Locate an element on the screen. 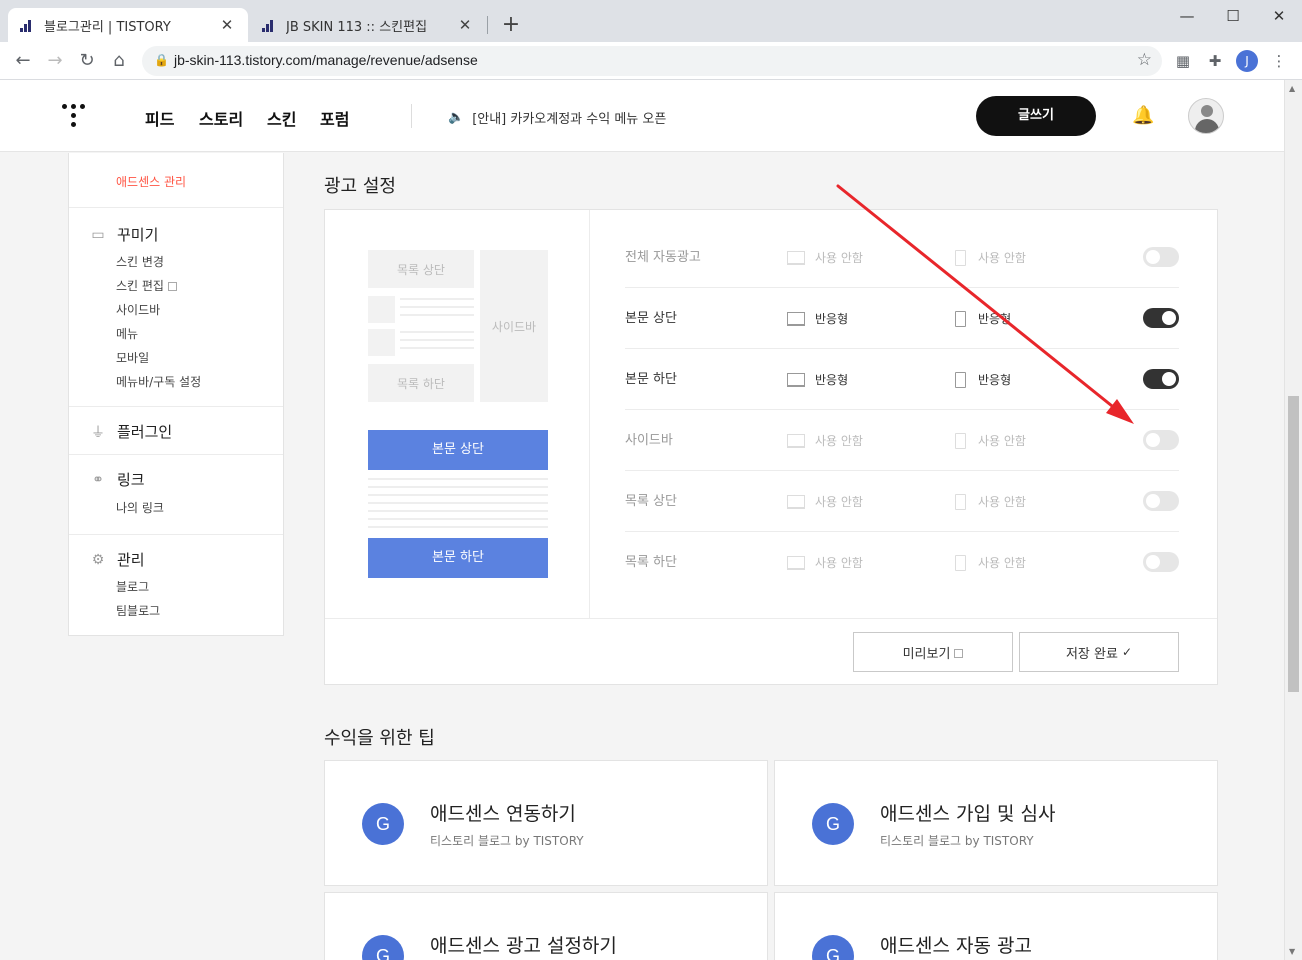 The width and height of the screenshot is (1302, 960). back-arrow-icon: ← is located at coordinates (23, 61).